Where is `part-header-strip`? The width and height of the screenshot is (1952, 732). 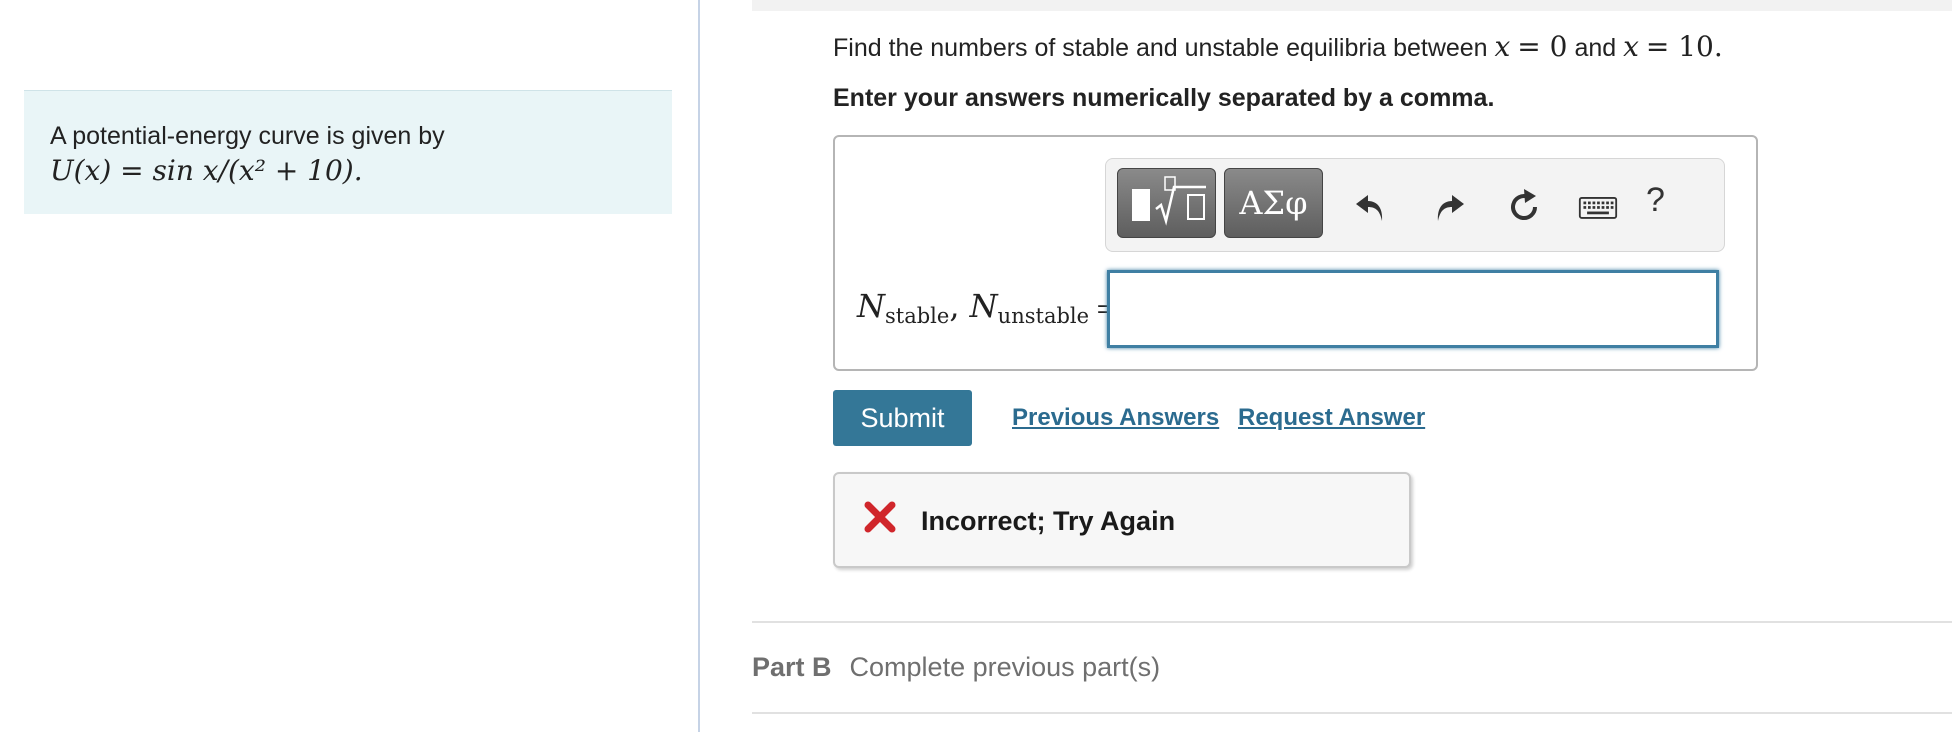 part-header-strip is located at coordinates (1352, 5).